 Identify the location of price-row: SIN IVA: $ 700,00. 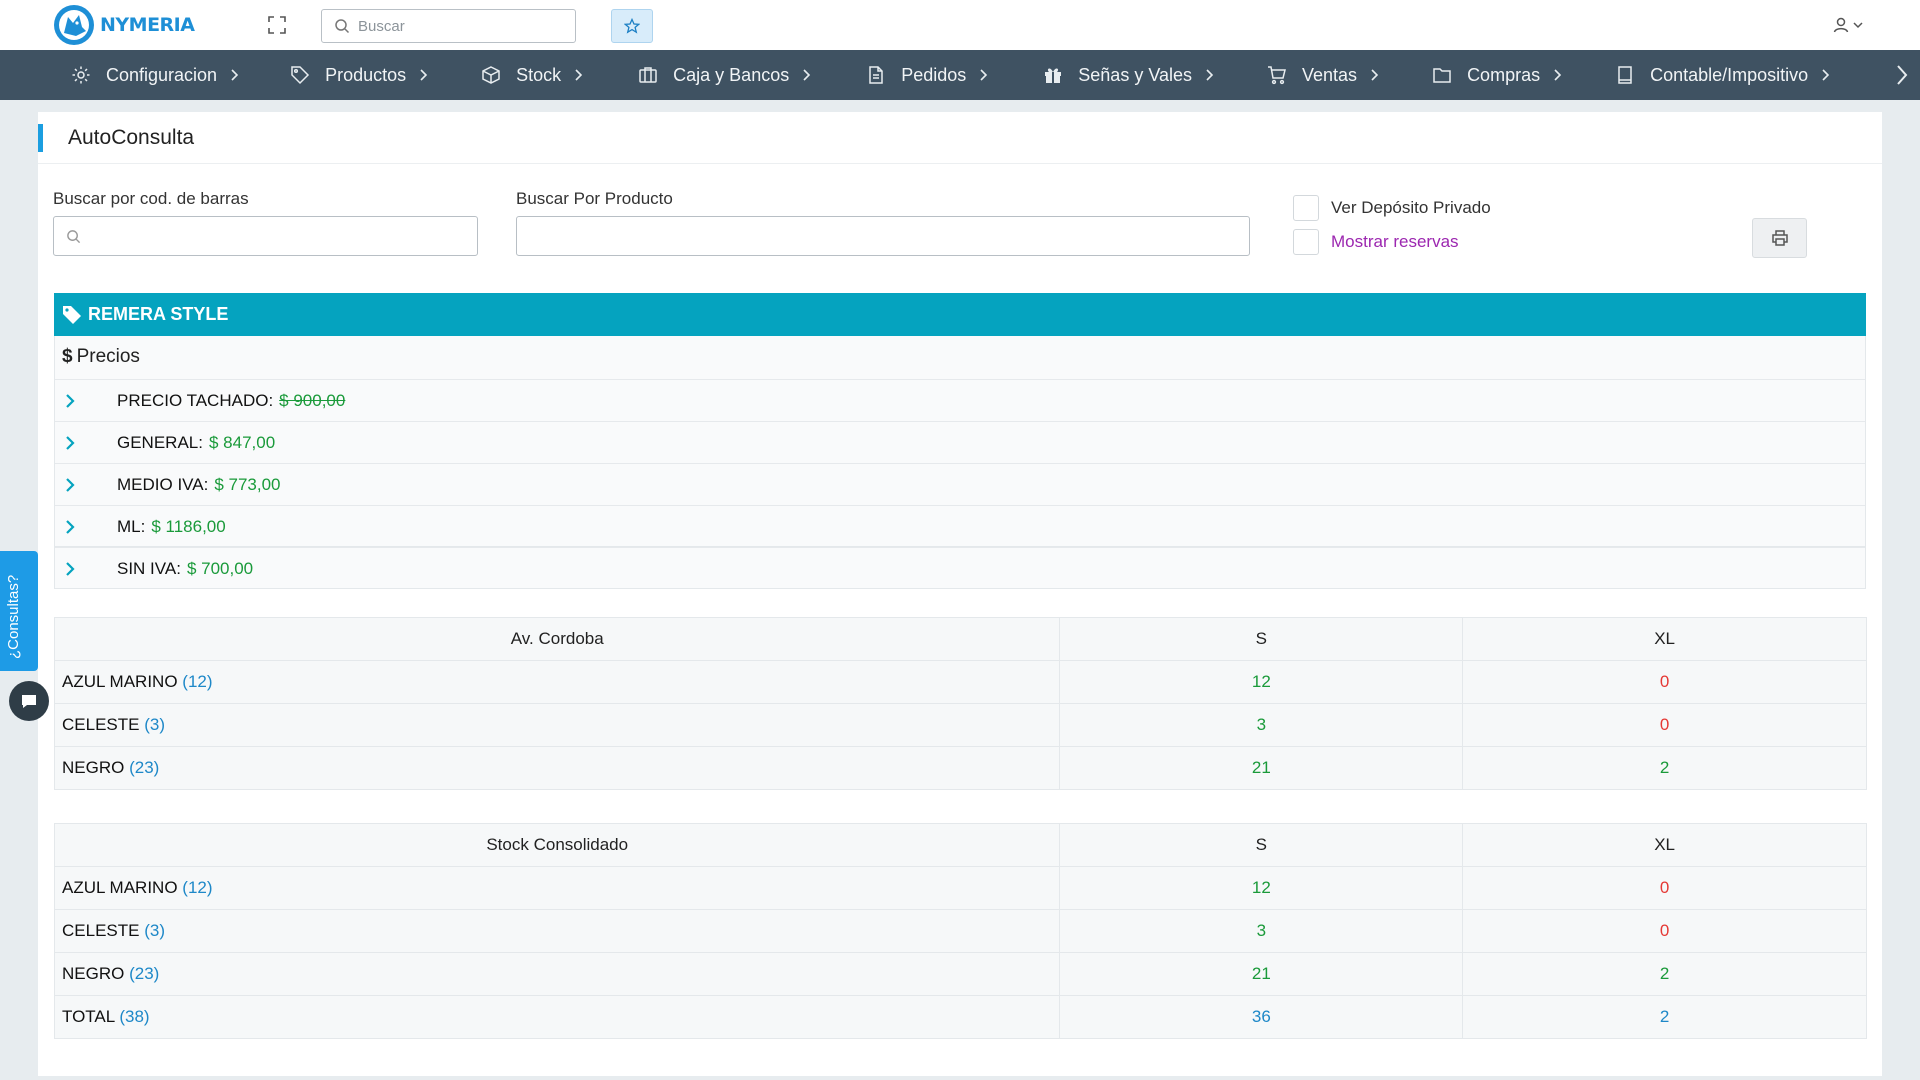
(960, 568).